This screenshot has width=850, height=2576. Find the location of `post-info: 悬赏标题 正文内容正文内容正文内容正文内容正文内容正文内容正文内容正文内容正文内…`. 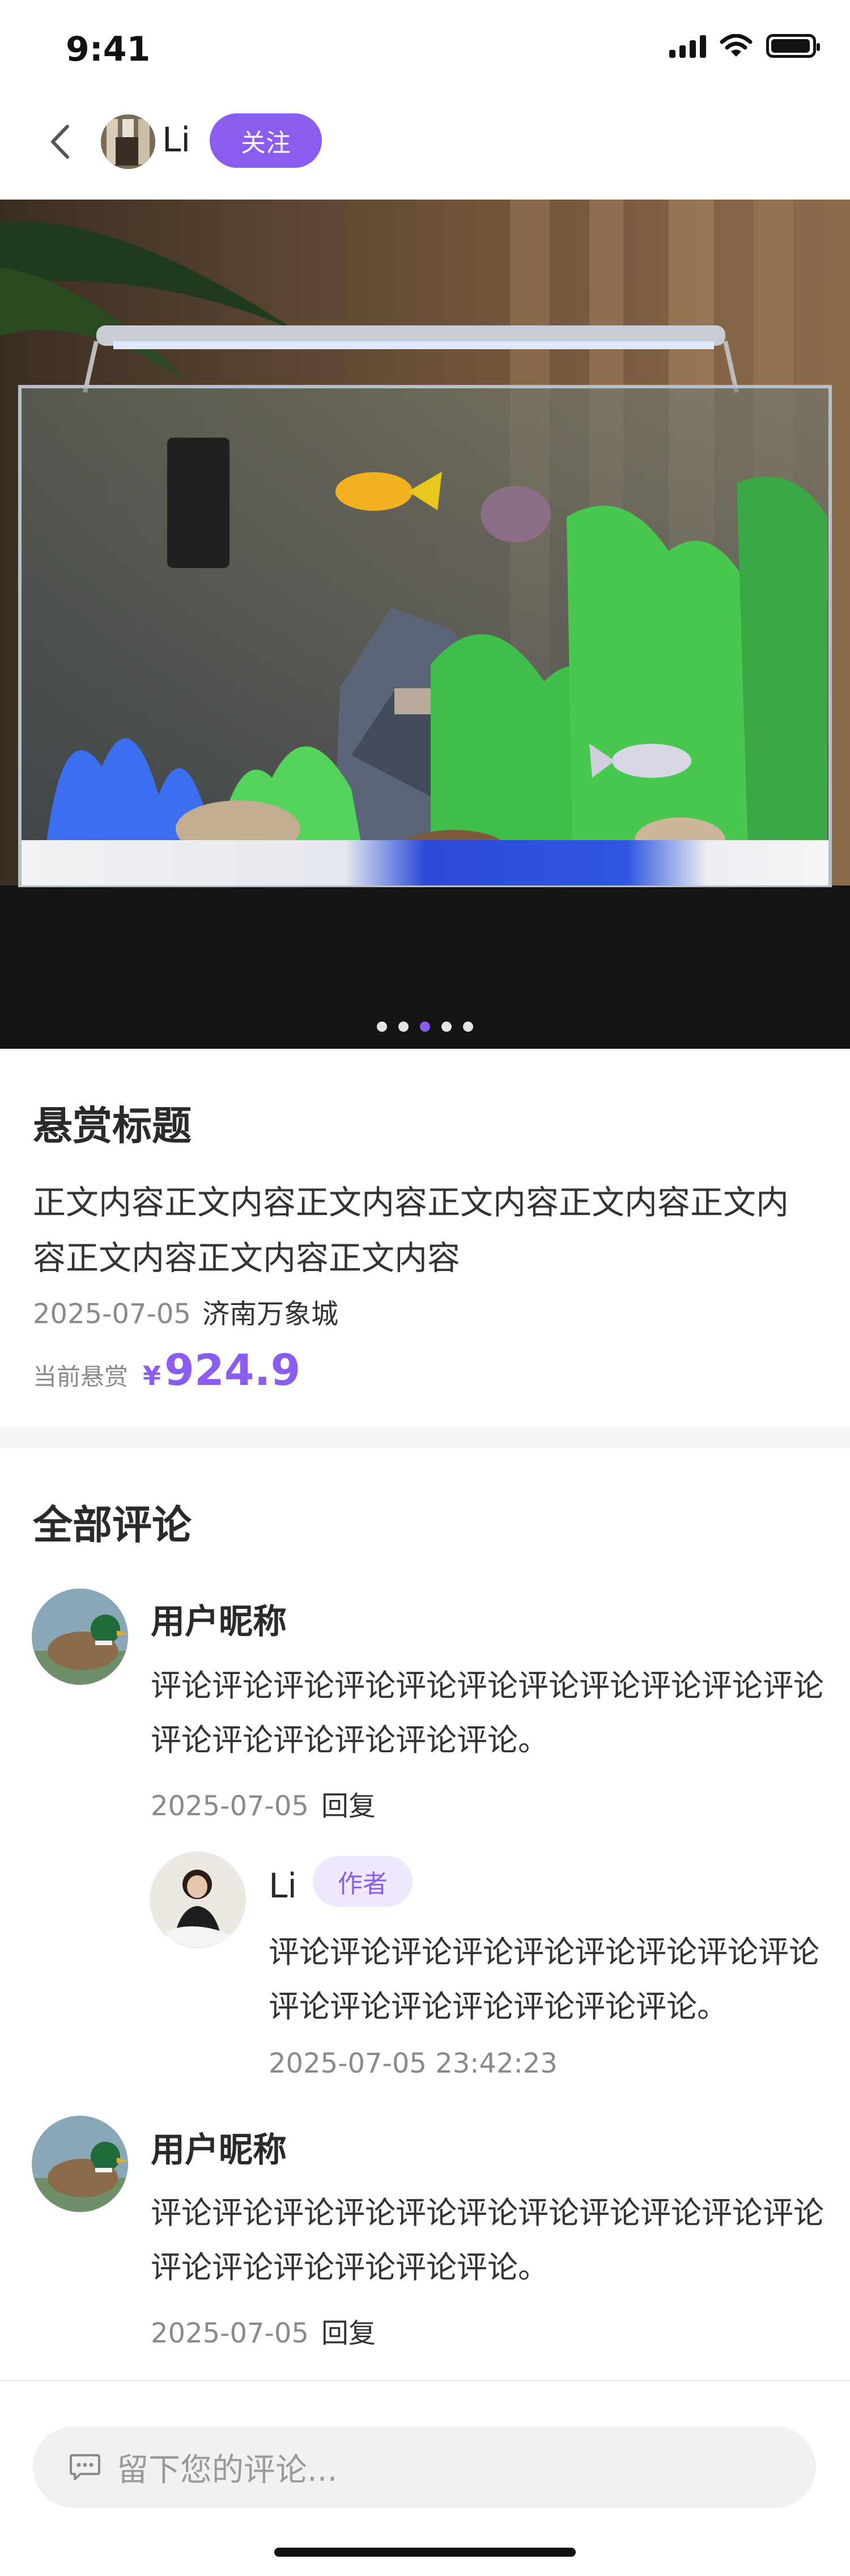

post-info: 悬赏标题 正文内容正文内容正文内容正文内容正文内容正文内容正文内容正文内容正文内… is located at coordinates (425, 1238).